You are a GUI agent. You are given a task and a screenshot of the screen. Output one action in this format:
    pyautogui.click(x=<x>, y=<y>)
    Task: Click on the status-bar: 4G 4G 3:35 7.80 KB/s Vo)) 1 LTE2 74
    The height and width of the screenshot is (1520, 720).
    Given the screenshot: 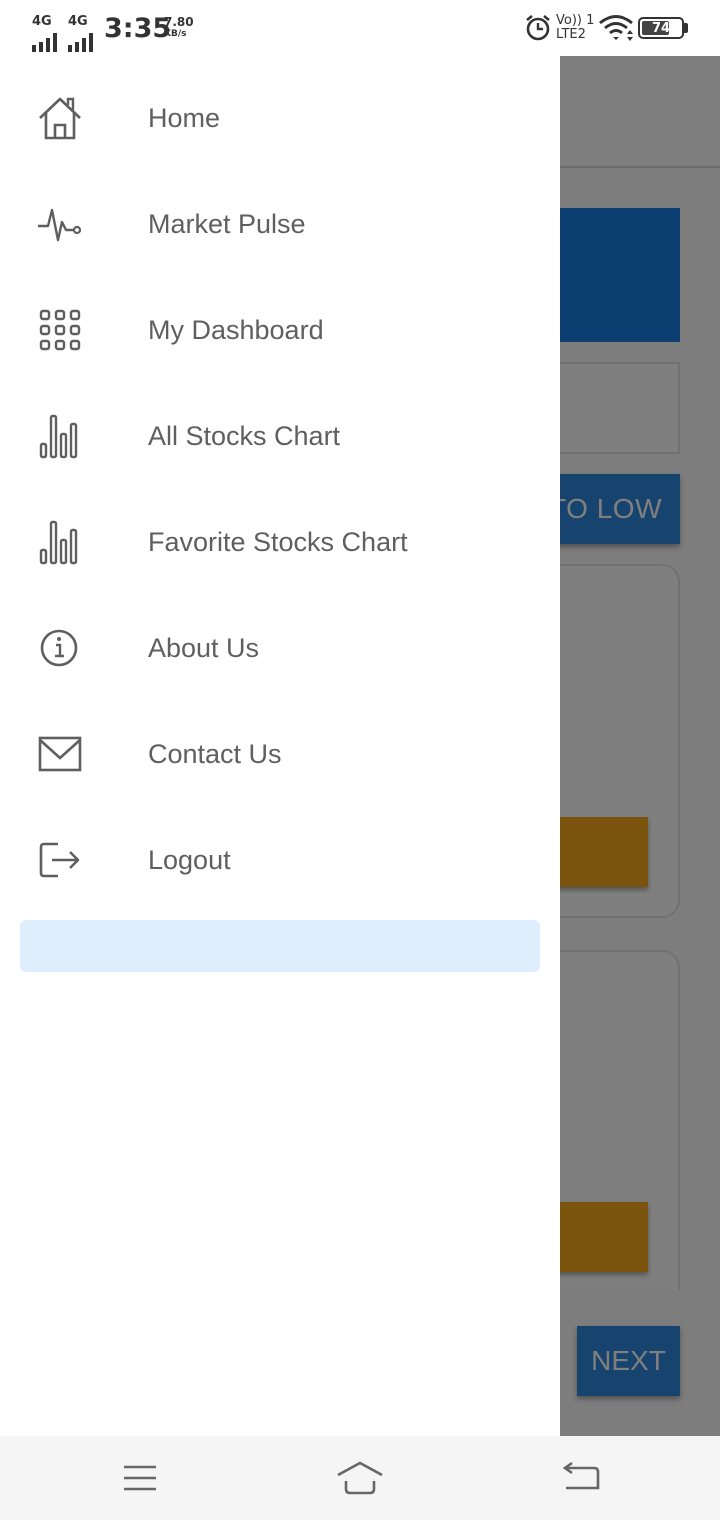 What is the action you would take?
    pyautogui.click(x=360, y=28)
    